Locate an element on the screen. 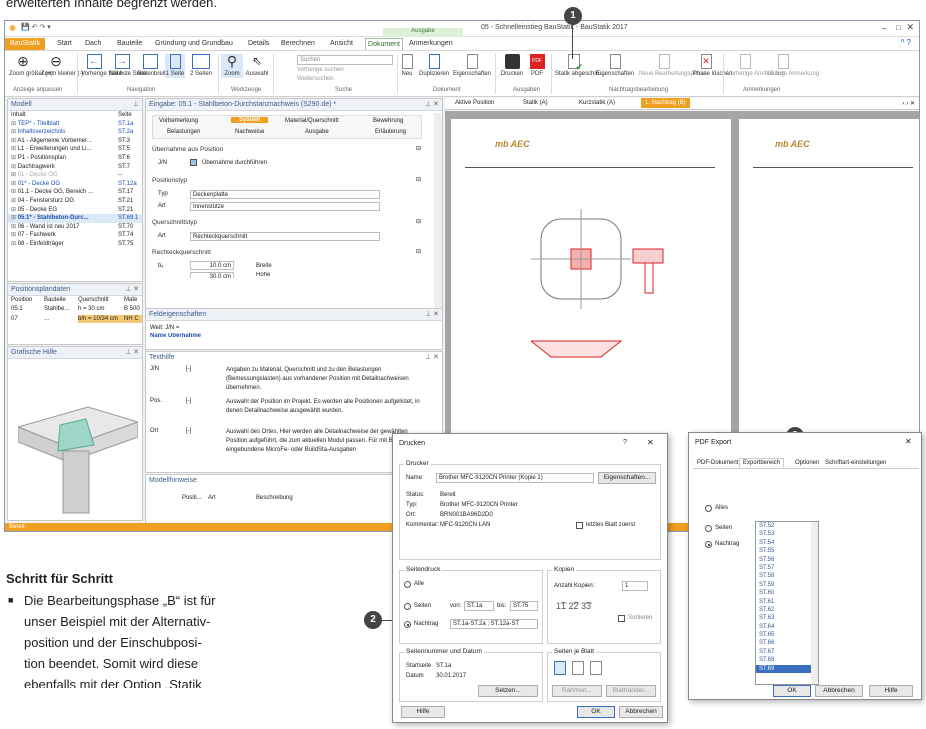 The height and width of the screenshot is (729, 926). list-item: ST.53 is located at coordinates (787, 534).